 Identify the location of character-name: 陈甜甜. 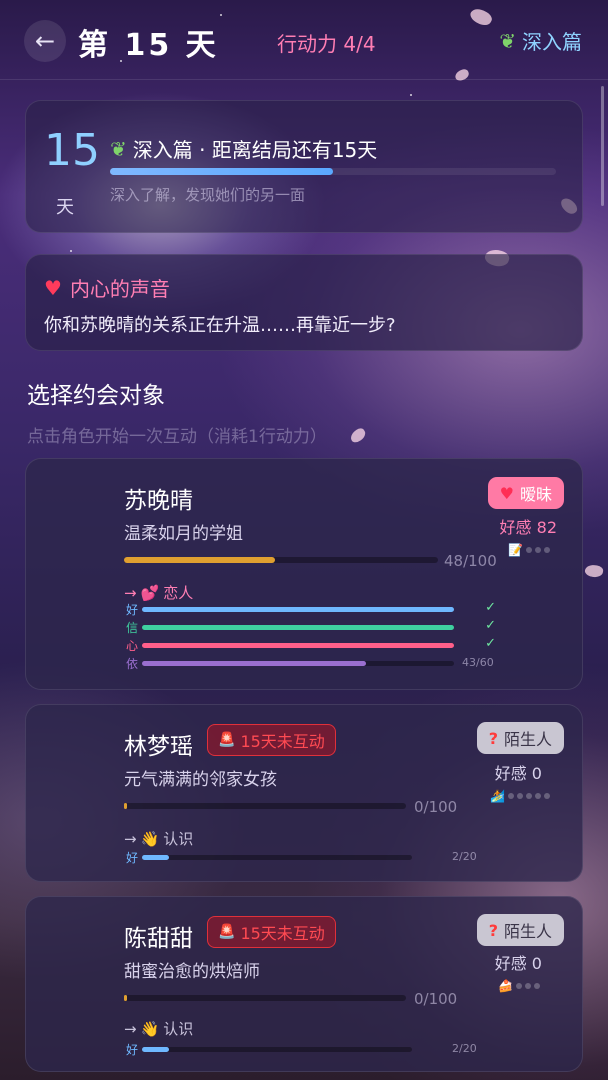
(158, 939).